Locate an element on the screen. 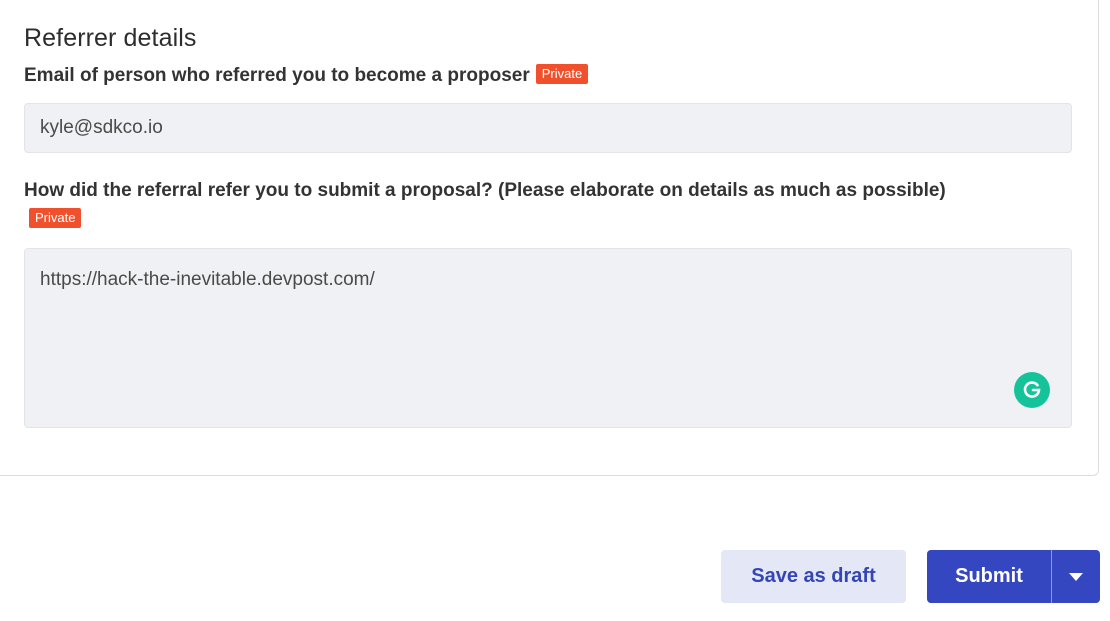 This screenshot has height=621, width=1110. caret-down-icon is located at coordinates (1076, 576).